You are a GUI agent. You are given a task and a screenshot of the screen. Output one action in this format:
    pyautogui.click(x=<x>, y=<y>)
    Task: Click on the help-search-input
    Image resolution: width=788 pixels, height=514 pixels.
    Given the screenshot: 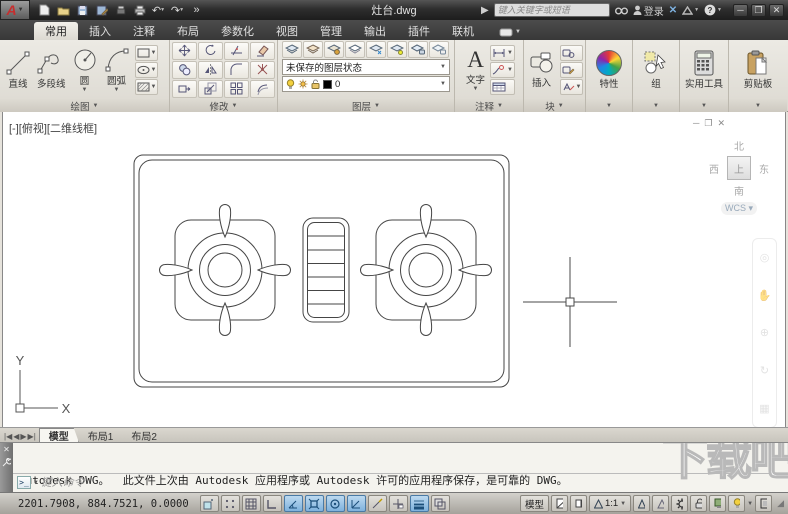 What is the action you would take?
    pyautogui.click(x=551, y=10)
    